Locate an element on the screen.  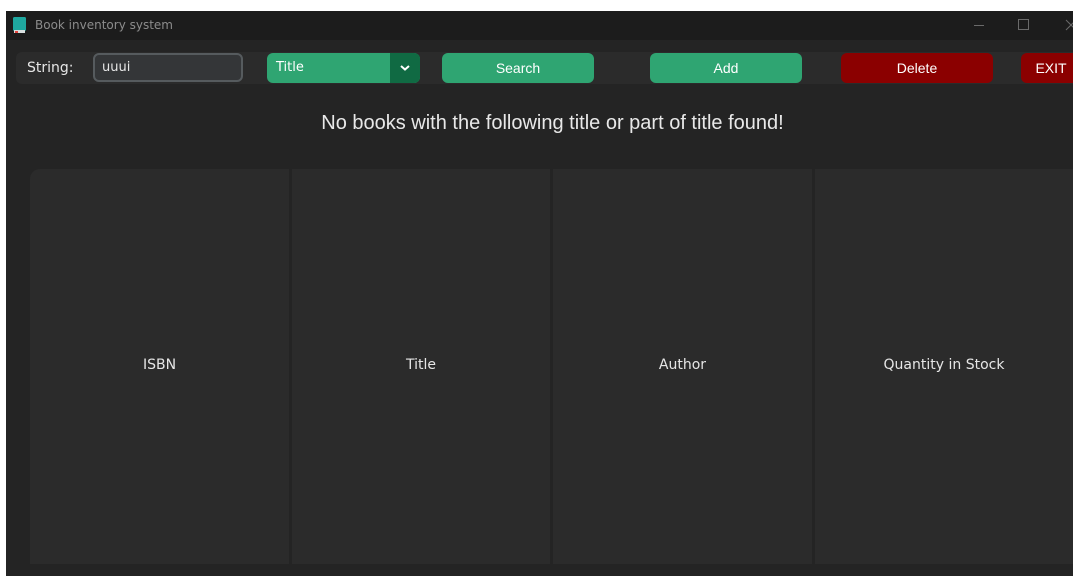
close-icon is located at coordinates (1069, 25).